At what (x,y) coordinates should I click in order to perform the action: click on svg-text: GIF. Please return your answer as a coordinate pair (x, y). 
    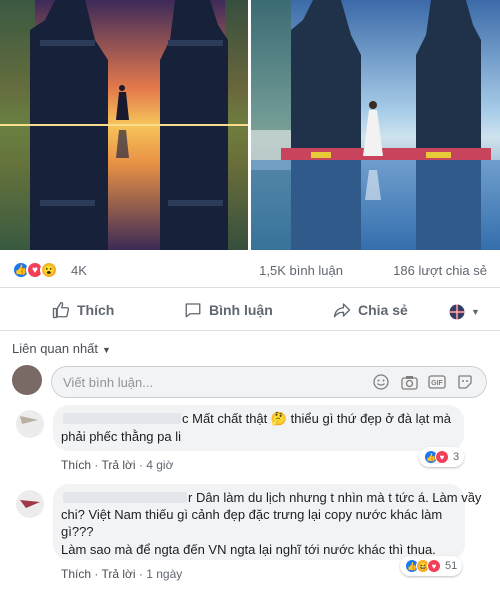
    Looking at the image, I should click on (437, 383).